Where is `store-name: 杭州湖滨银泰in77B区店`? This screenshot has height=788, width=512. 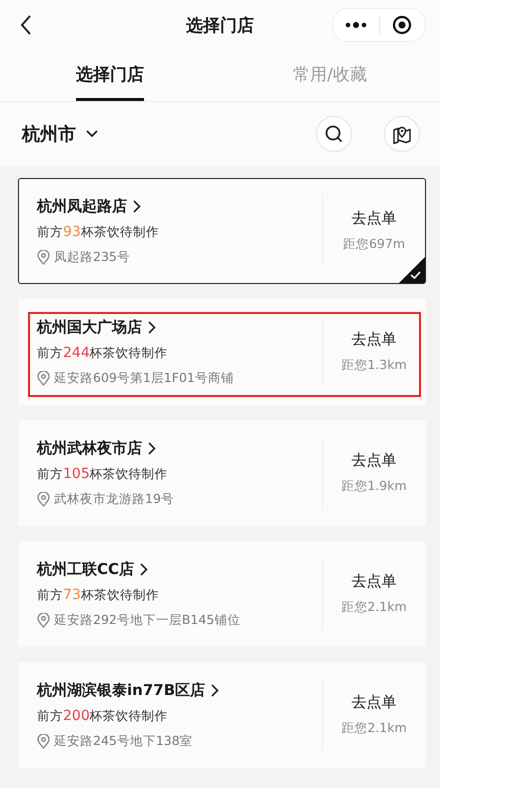 store-name: 杭州湖滨银泰in77B区店 is located at coordinates (128, 690).